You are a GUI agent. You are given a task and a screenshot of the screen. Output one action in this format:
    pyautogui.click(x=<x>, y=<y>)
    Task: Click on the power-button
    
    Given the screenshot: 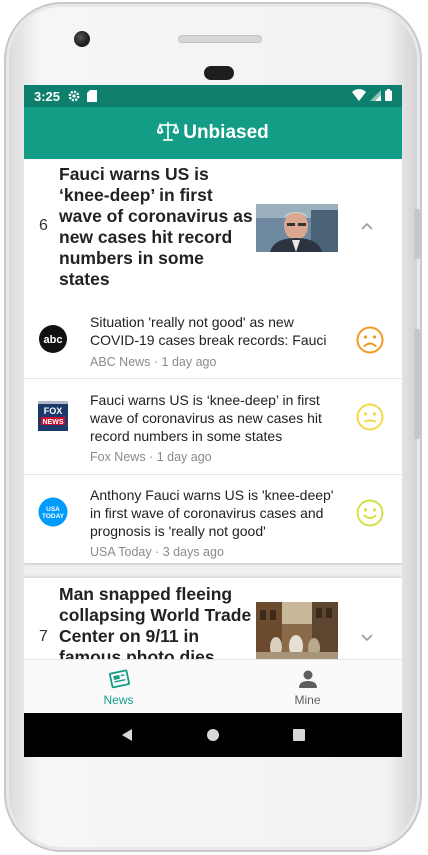 What is the action you would take?
    pyautogui.click(x=417, y=234)
    